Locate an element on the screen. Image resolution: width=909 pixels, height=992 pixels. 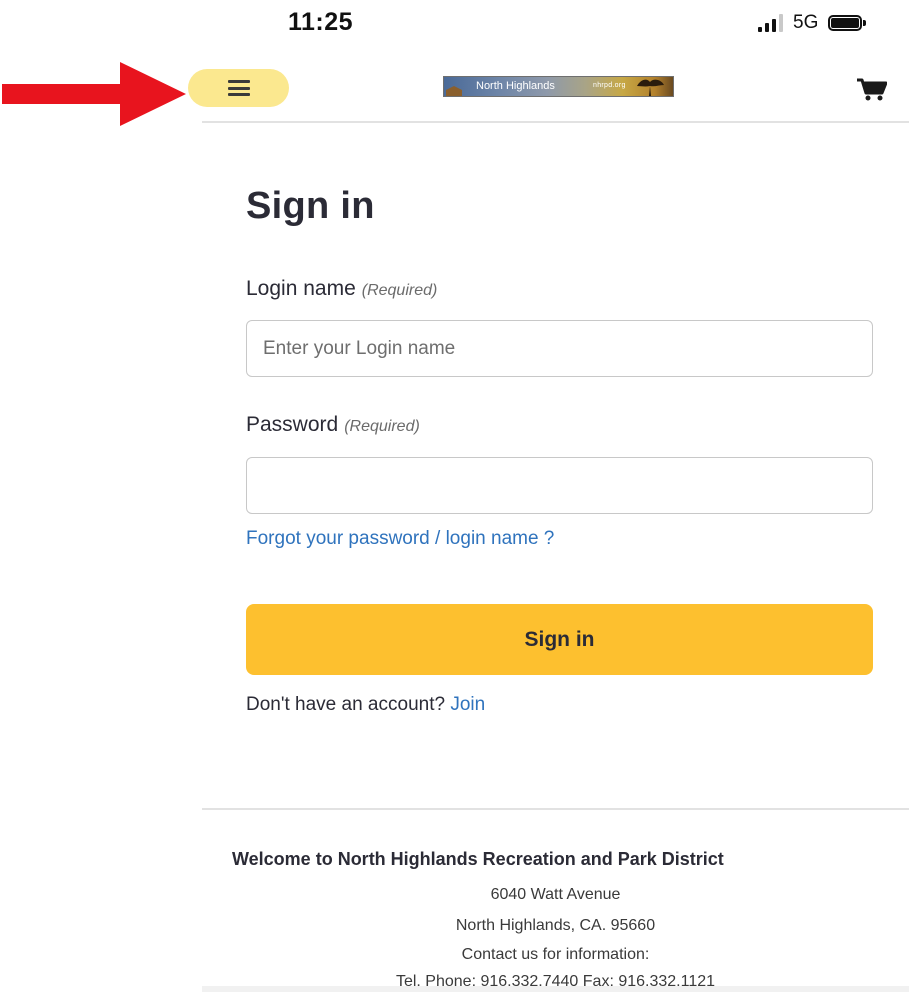
status-time: 11:25 is located at coordinates (321, 22).